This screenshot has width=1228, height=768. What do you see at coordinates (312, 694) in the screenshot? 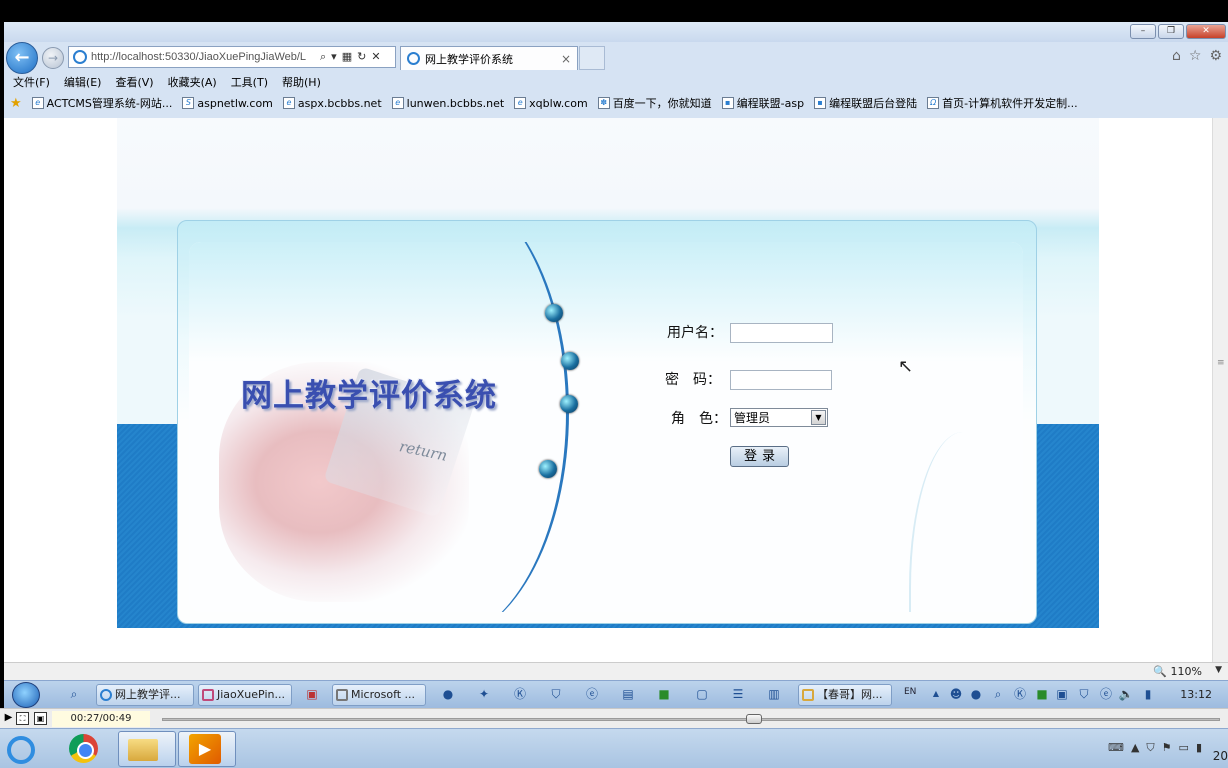
I see `toolbox-icon: ▣` at bounding box center [312, 694].